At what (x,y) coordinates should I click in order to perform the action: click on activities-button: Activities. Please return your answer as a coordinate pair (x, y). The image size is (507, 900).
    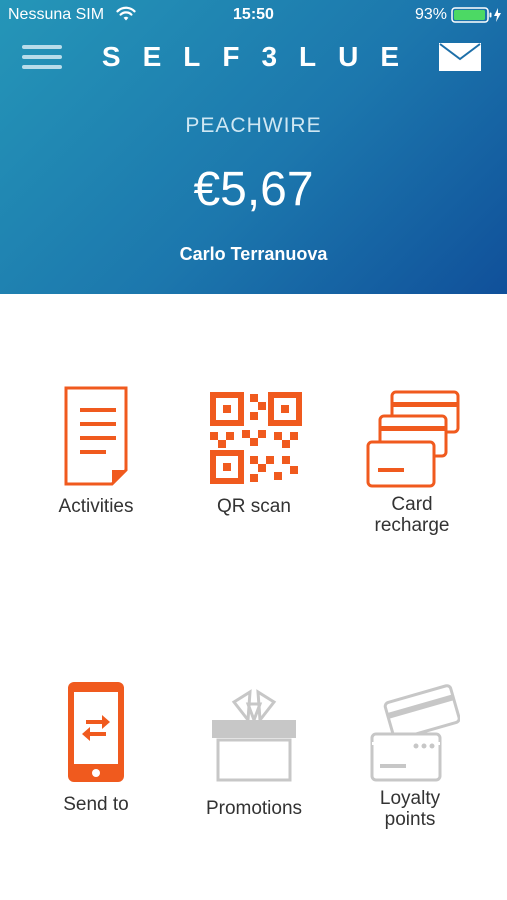
    Looking at the image, I should click on (96, 451).